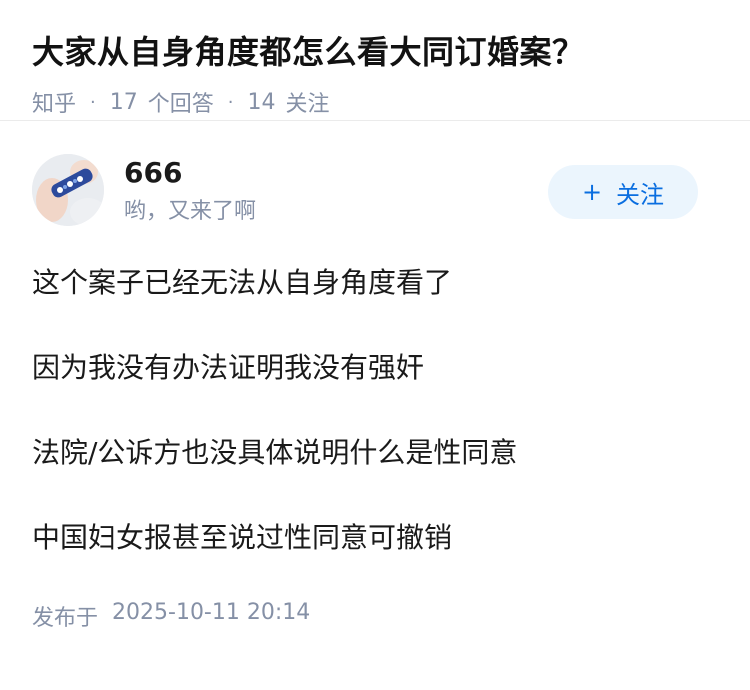 This screenshot has width=750, height=690. Describe the element at coordinates (54, 102) in the screenshot. I see `source-label: 知乎` at that location.